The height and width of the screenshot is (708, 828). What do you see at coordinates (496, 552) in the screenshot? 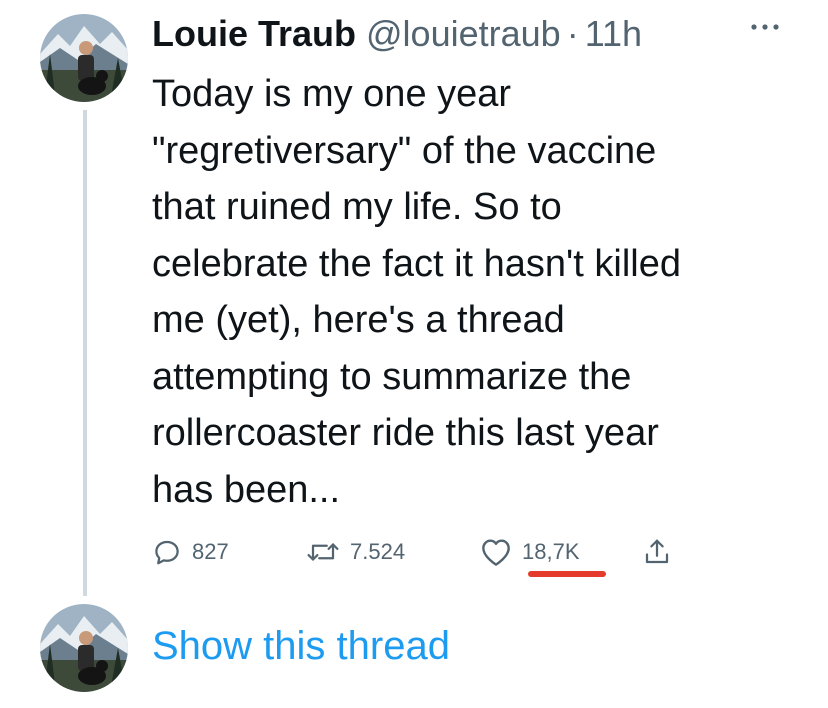
I see `heart-icon` at bounding box center [496, 552].